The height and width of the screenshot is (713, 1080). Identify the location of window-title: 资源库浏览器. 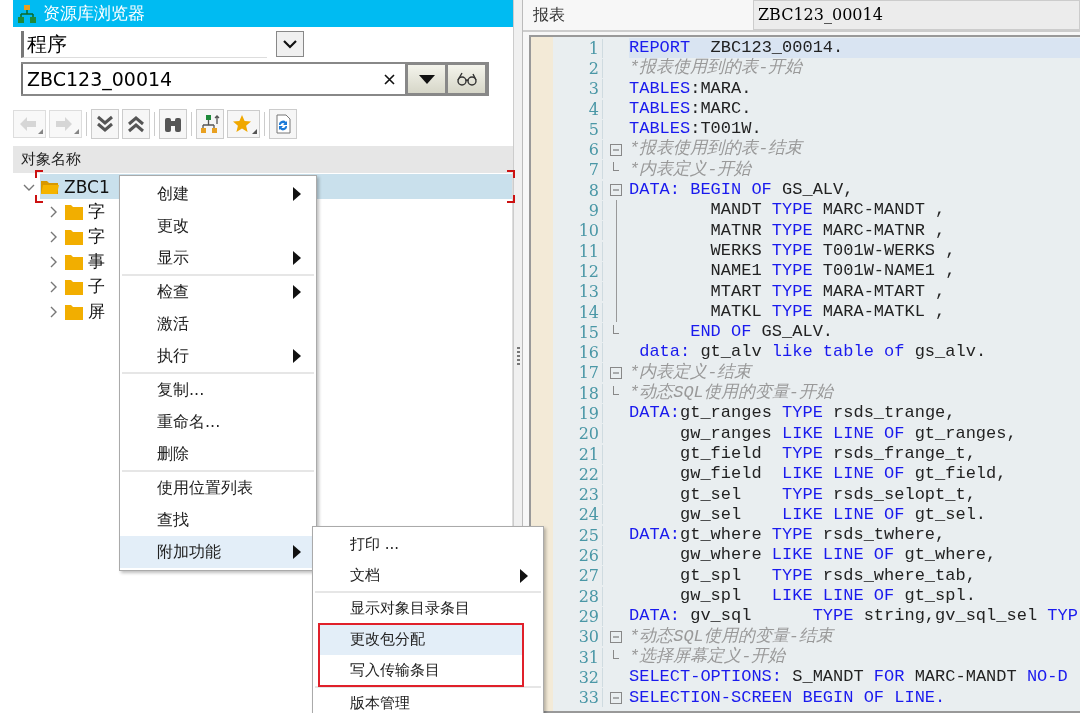
(94, 13).